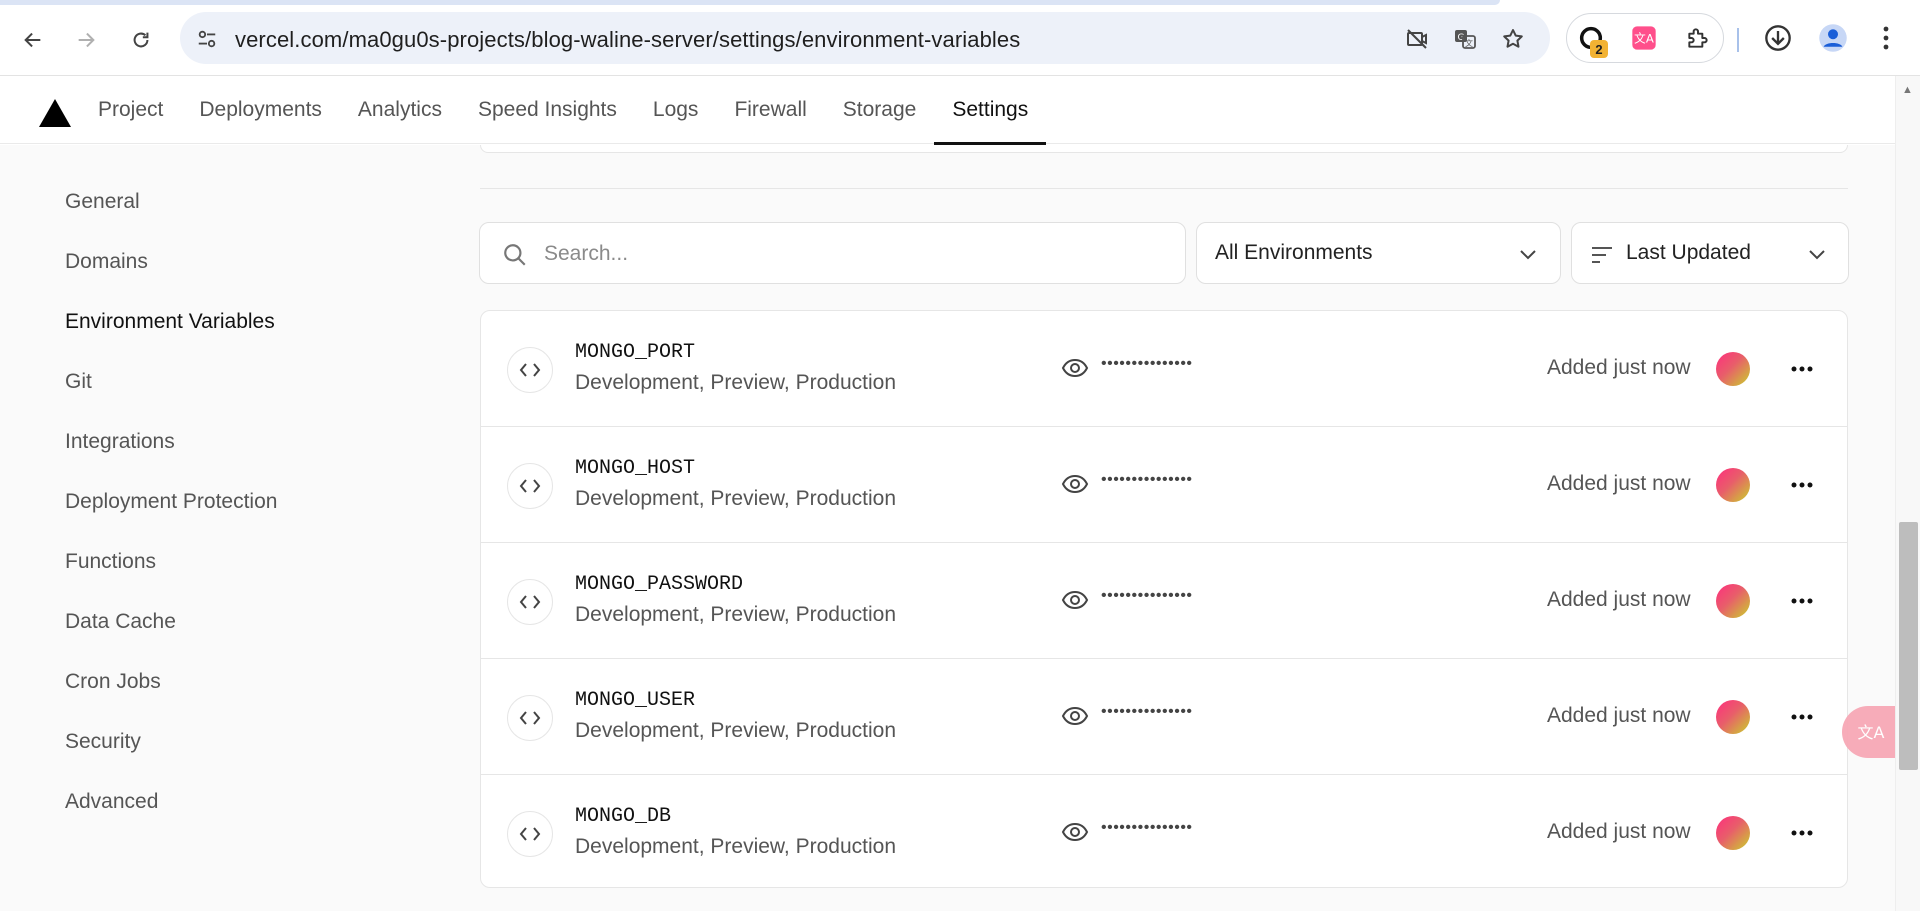 This screenshot has width=1920, height=911. What do you see at coordinates (547, 110) in the screenshot?
I see `tab-speed-insights: Speed Insights` at bounding box center [547, 110].